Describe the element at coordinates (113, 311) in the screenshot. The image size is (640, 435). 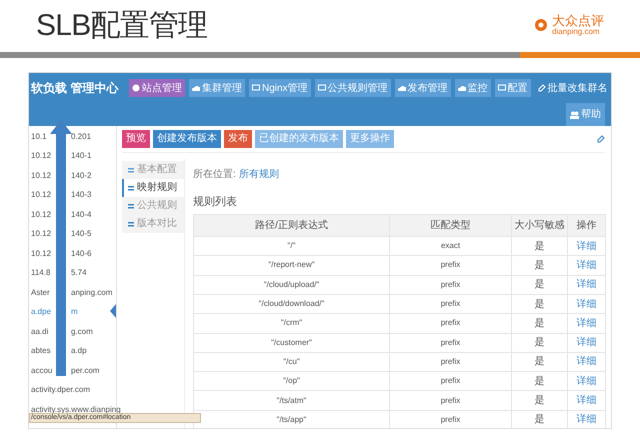
I see `collapse-handle-icon` at that location.